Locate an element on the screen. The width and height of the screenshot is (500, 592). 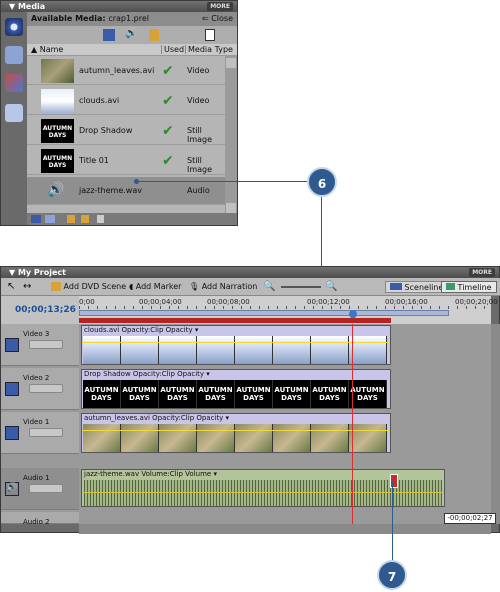
sceneline-icon is located at coordinates (396, 286).